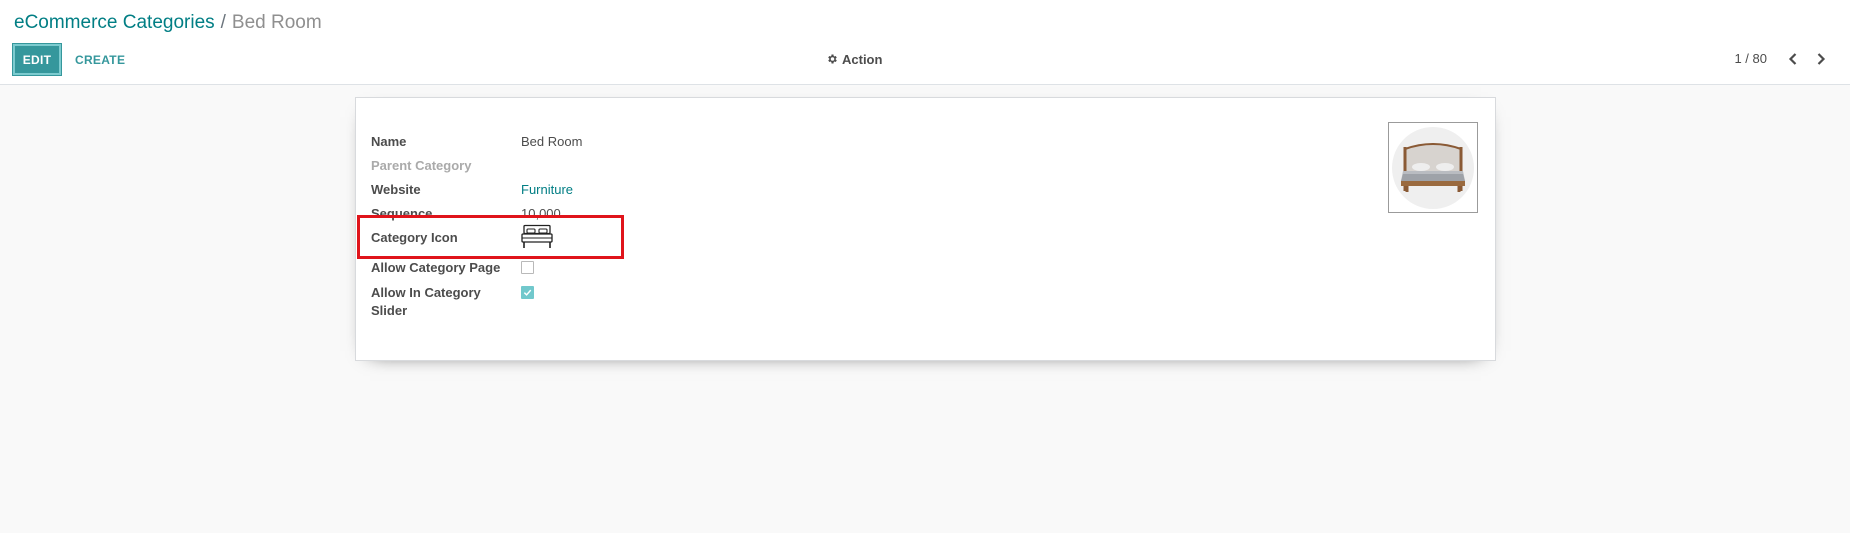  I want to click on allow-category-page-label: Allow Category Page, so click(436, 267).